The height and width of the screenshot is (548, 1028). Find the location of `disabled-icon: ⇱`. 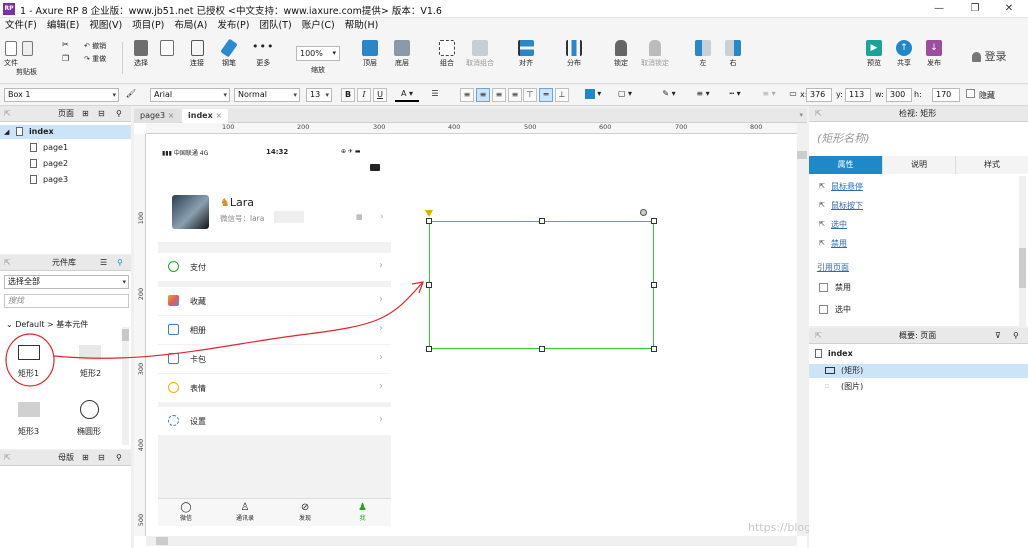

disabled-icon: ⇱ is located at coordinates (822, 243).